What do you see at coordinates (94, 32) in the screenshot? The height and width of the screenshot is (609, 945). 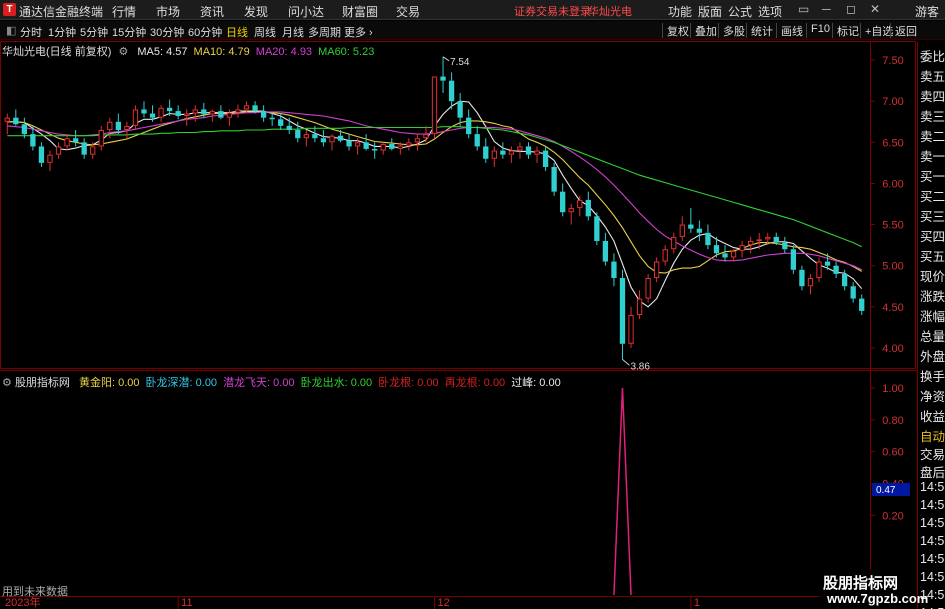 I see `period-5min: 5分钟` at bounding box center [94, 32].